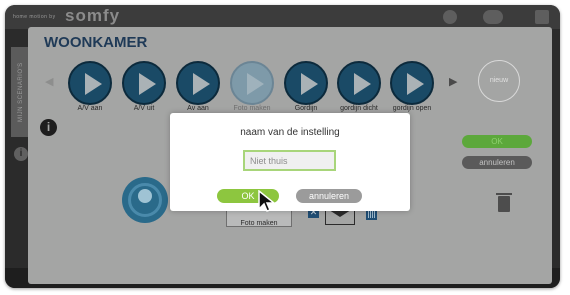 Image resolution: width=570 pixels, height=295 pixels. Describe the element at coordinates (49, 81) in the screenshot. I see `scroll-left-icon: ◀` at that location.